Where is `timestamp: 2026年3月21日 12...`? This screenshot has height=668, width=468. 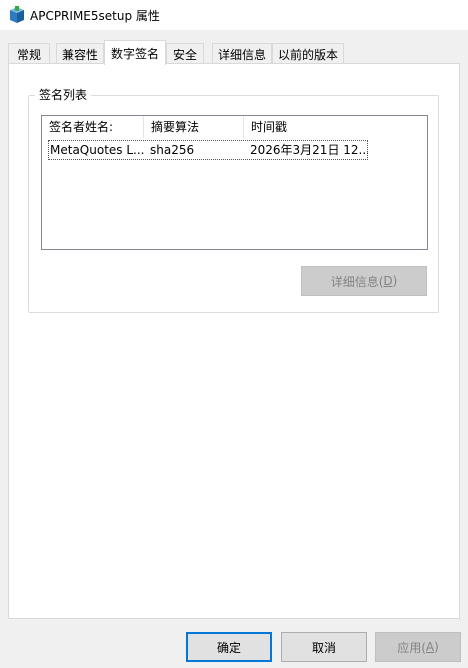 timestamp: 2026年3月21日 12... is located at coordinates (309, 150).